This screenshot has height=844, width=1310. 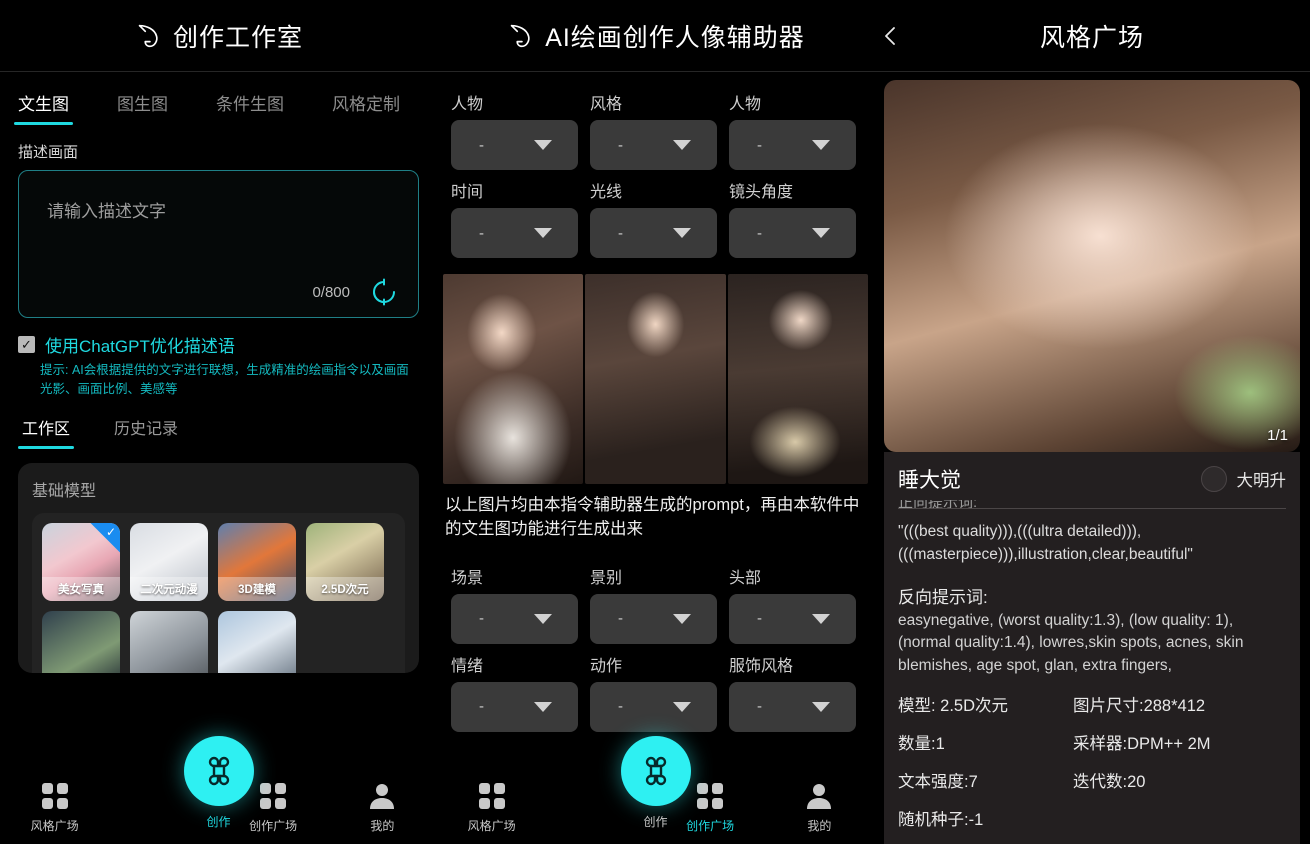 I want to click on dropdown-group-character-1: 人物 -, so click(x=514, y=126).